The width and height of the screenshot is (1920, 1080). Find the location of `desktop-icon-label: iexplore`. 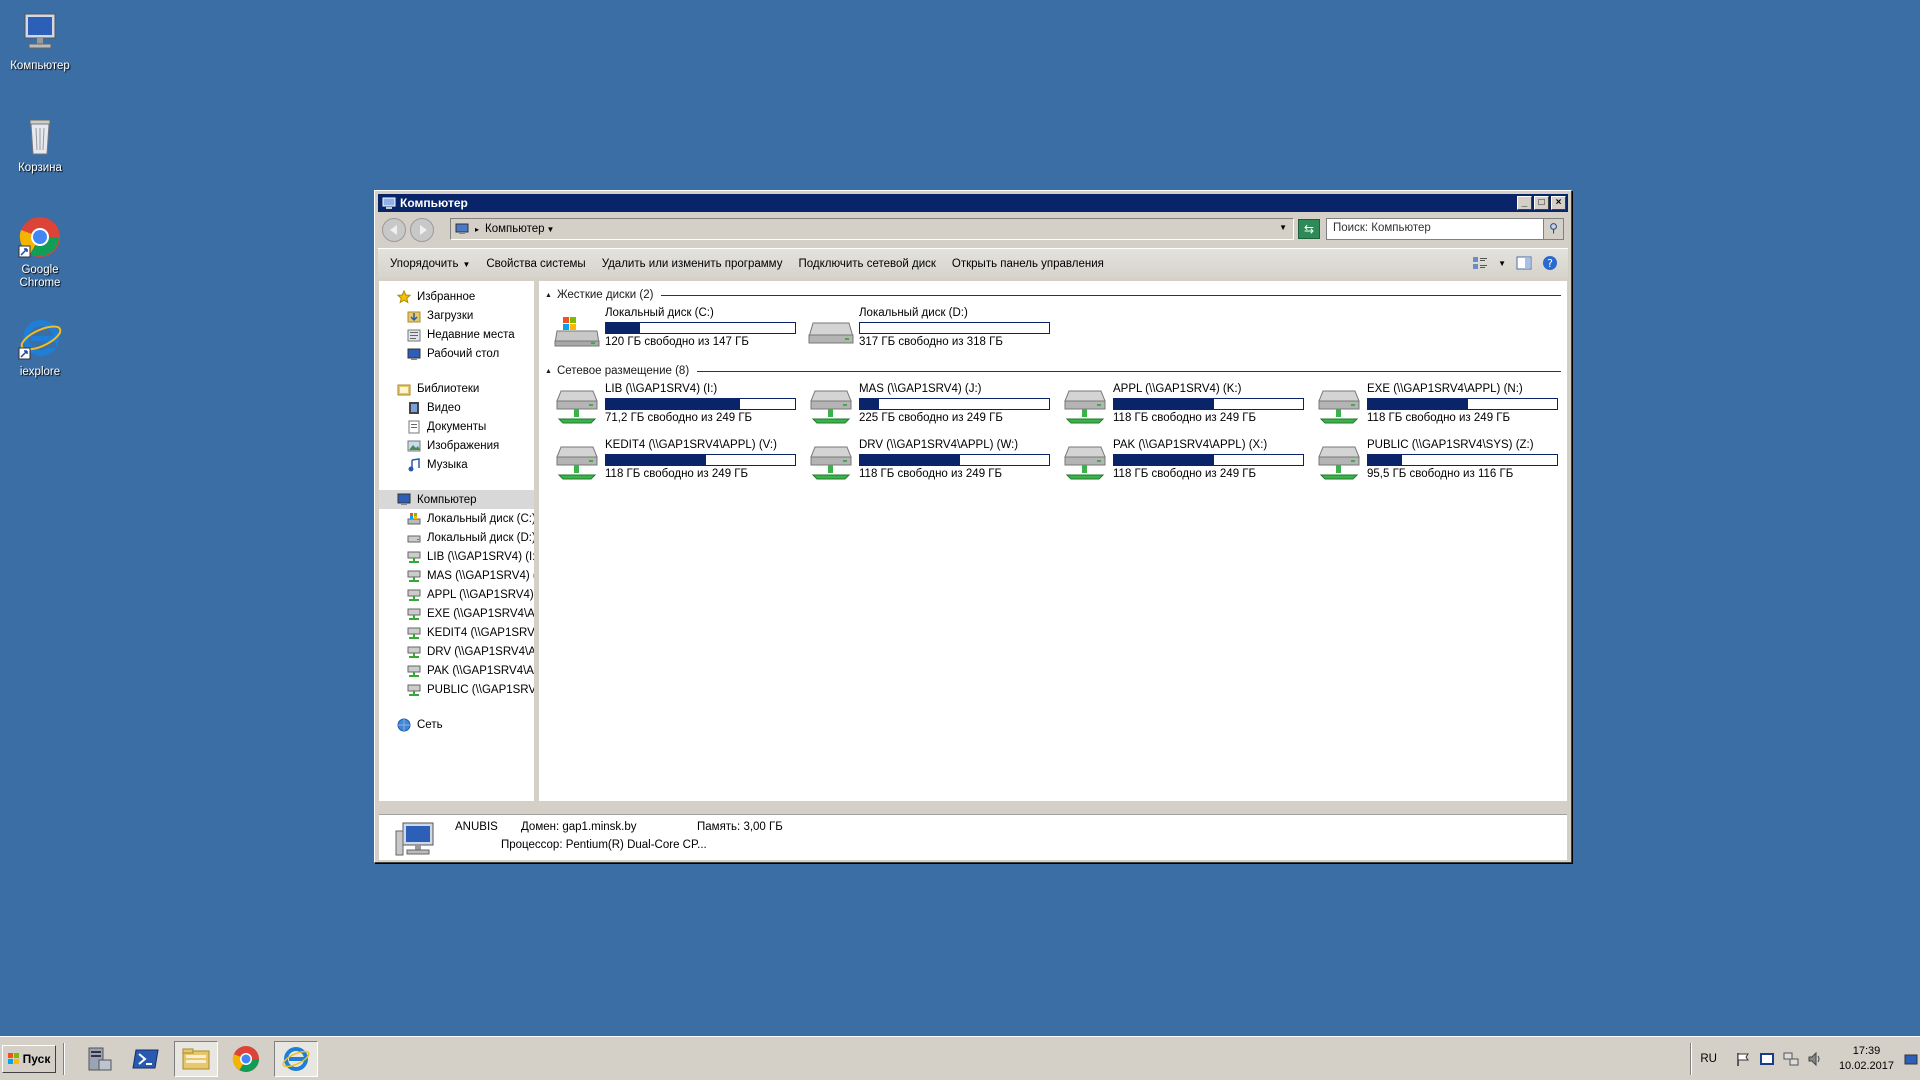

desktop-icon-label: iexplore is located at coordinates (40, 372).